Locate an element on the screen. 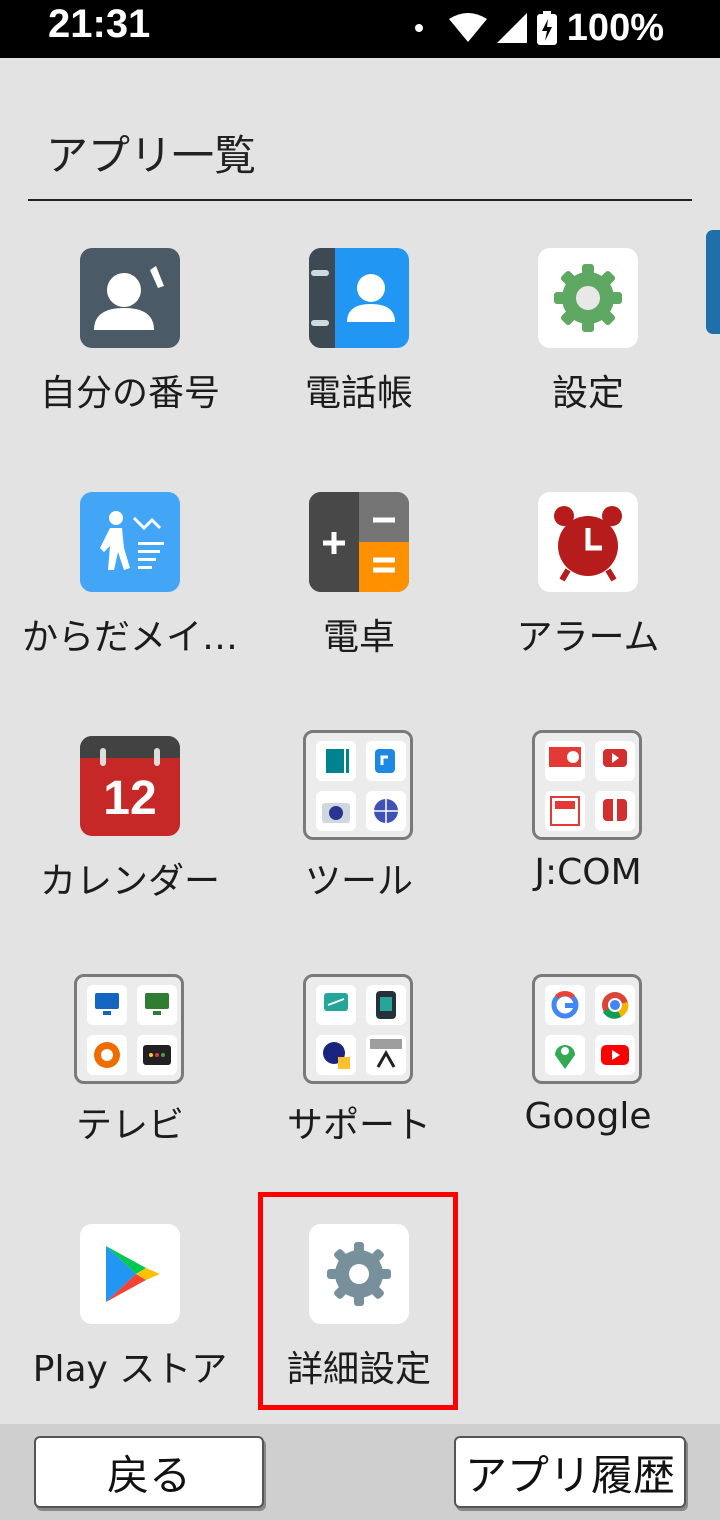 Image resolution: width=720 pixels, height=1520 pixels. calendar-icon: 12 is located at coordinates (130, 786).